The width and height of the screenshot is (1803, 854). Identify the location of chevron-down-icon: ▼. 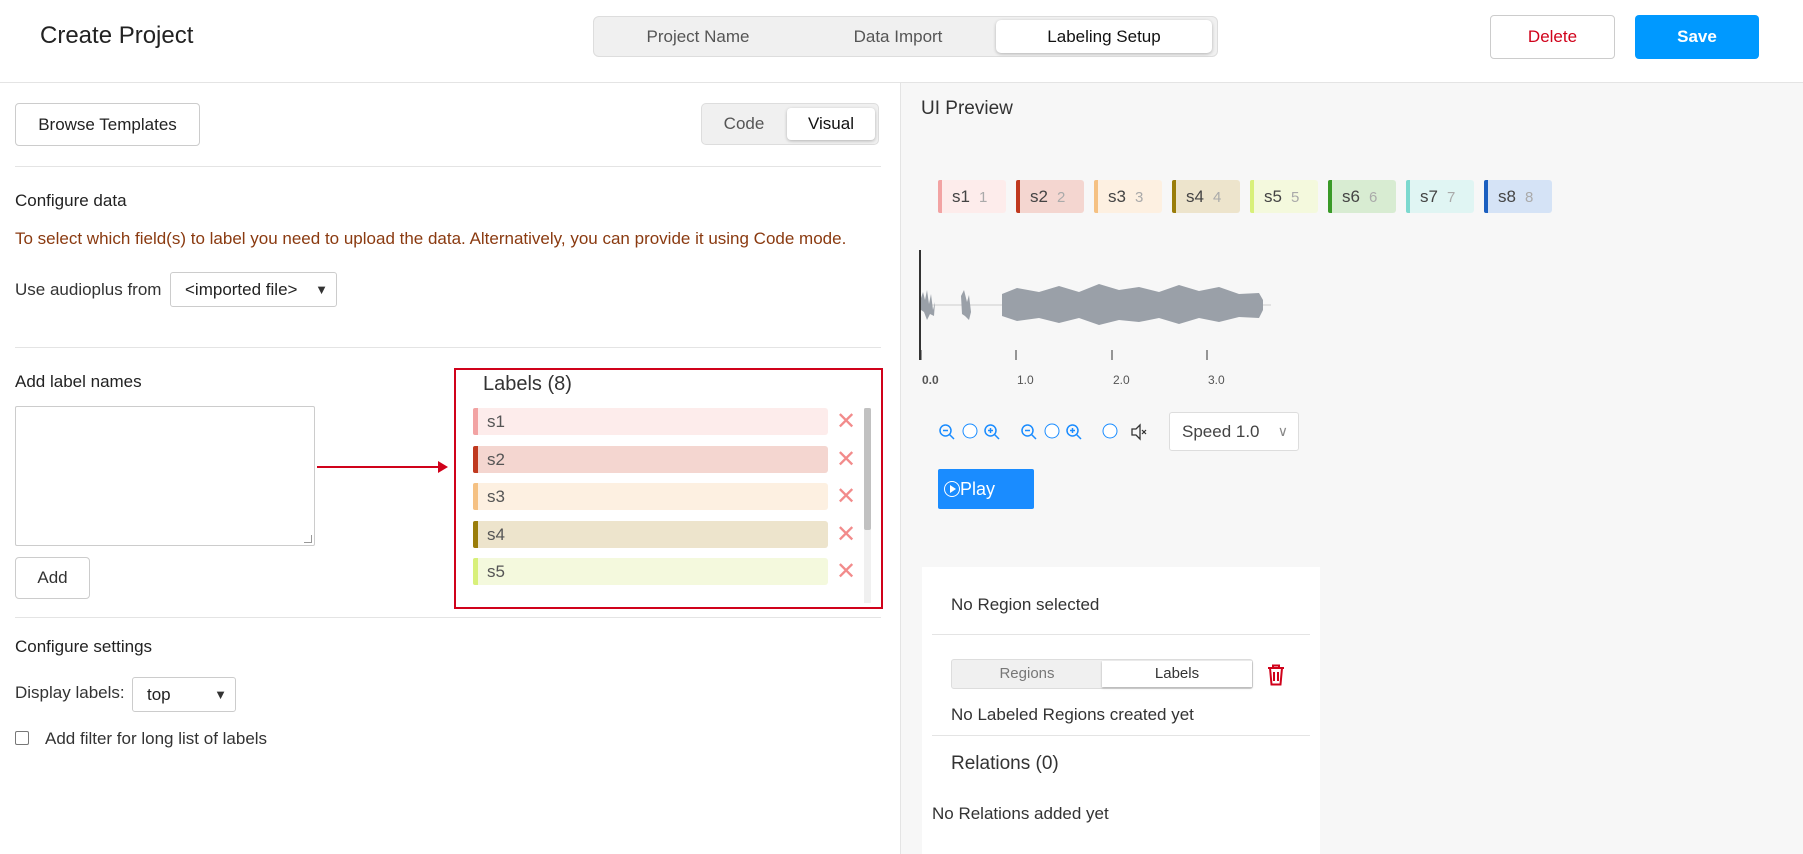
(220, 694).